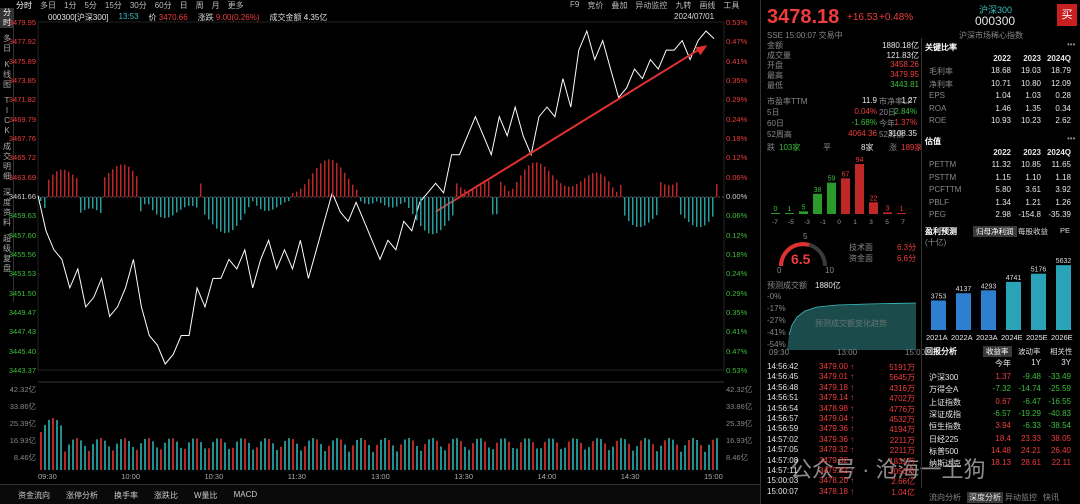  What do you see at coordinates (1063, 120) in the screenshot?
I see `key-ratio-val-4-3: 2.62` at bounding box center [1063, 120].